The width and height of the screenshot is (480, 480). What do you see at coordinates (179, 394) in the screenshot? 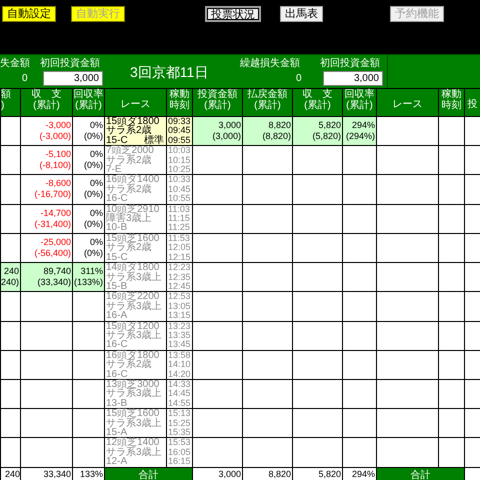
I see `time-text: 14:45` at bounding box center [179, 394].